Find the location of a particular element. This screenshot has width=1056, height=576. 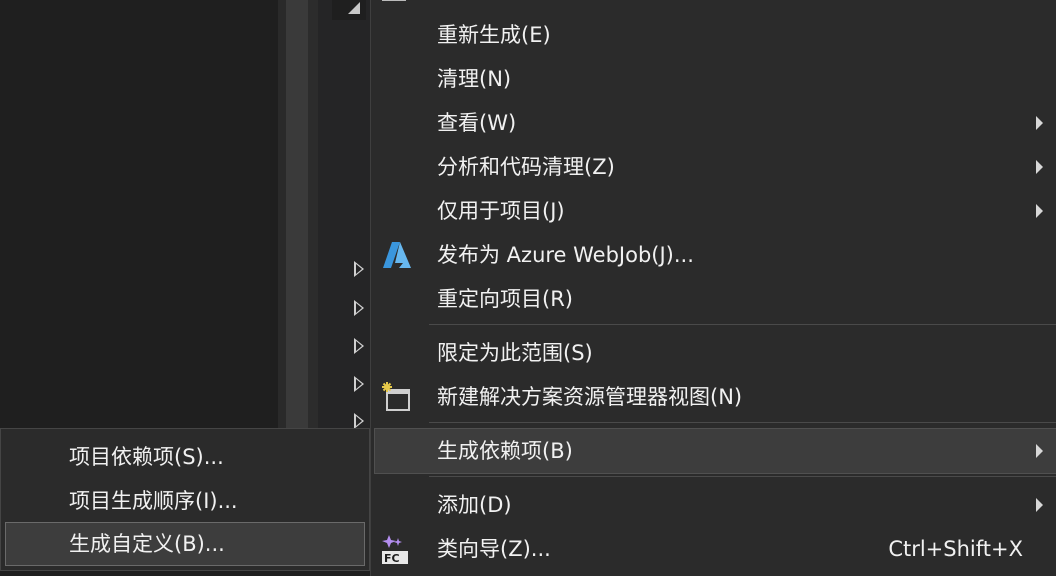

menu-item-new-view: 新建解决方案资源管理器视图(N) is located at coordinates (713, 397).